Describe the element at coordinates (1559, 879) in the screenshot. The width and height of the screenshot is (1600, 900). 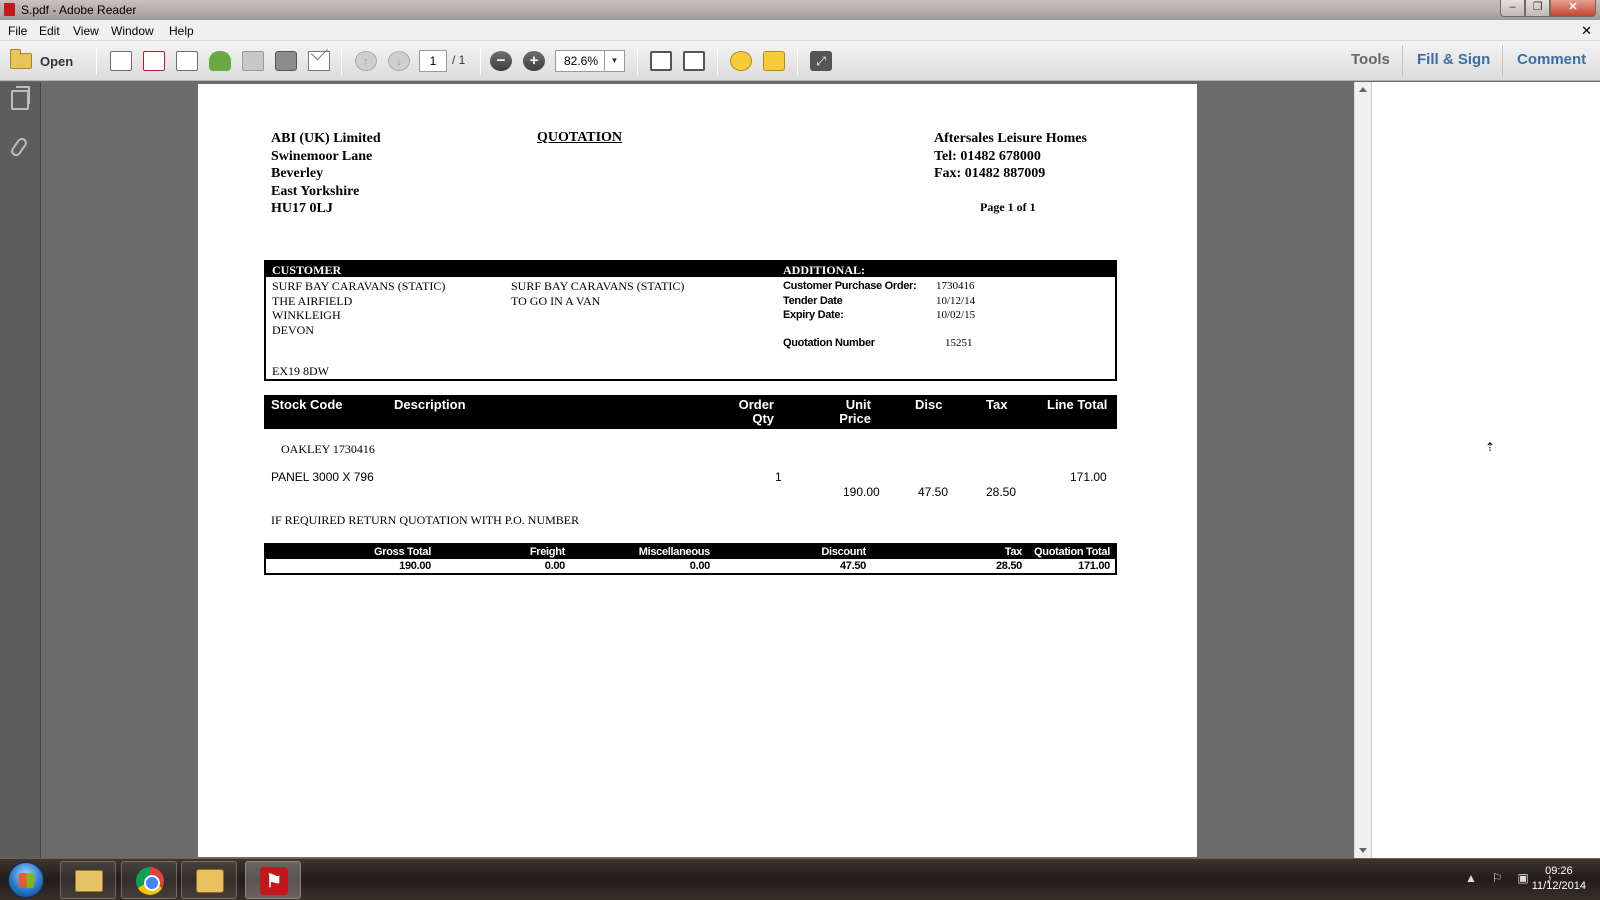
I see `system-clock: 09:26 11/12/2014` at that location.